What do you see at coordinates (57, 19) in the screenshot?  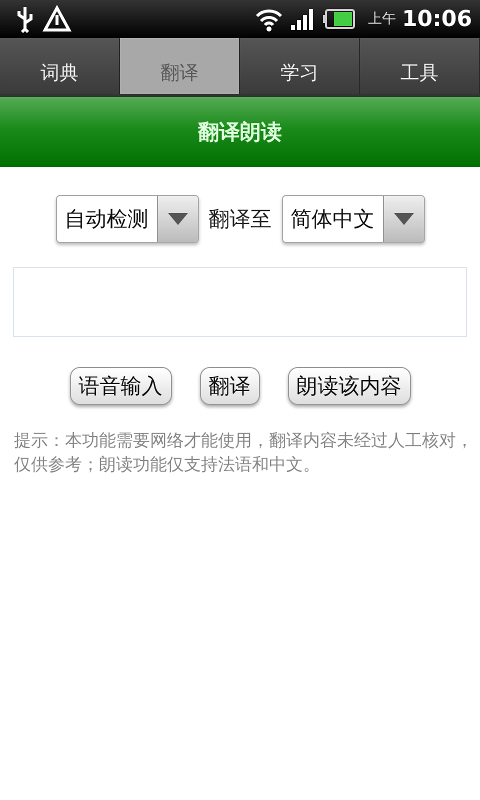 I see `warning-icon` at bounding box center [57, 19].